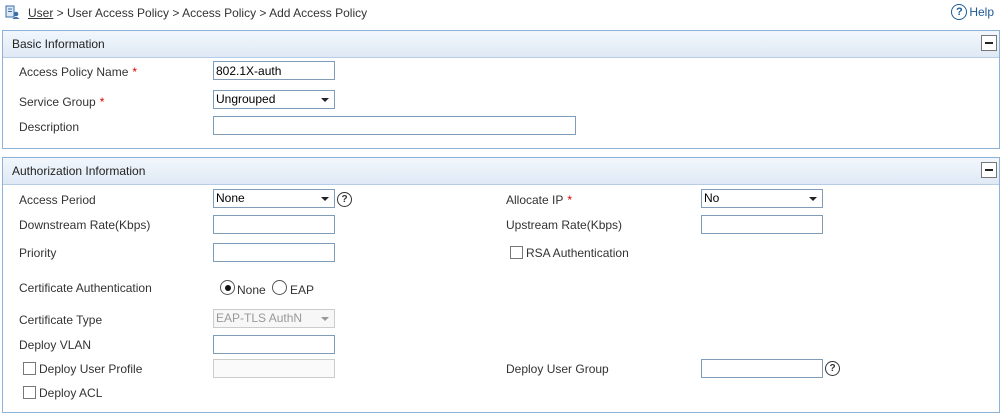  Describe the element at coordinates (71, 393) in the screenshot. I see `deploy-acl-label: Deploy ACL` at that location.